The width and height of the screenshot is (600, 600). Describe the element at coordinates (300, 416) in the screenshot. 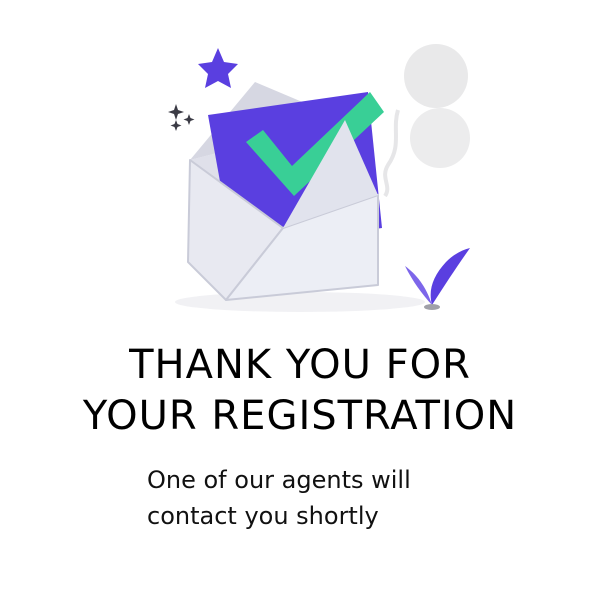

I see `title-line-2: YOUR REGISTRATION` at that location.